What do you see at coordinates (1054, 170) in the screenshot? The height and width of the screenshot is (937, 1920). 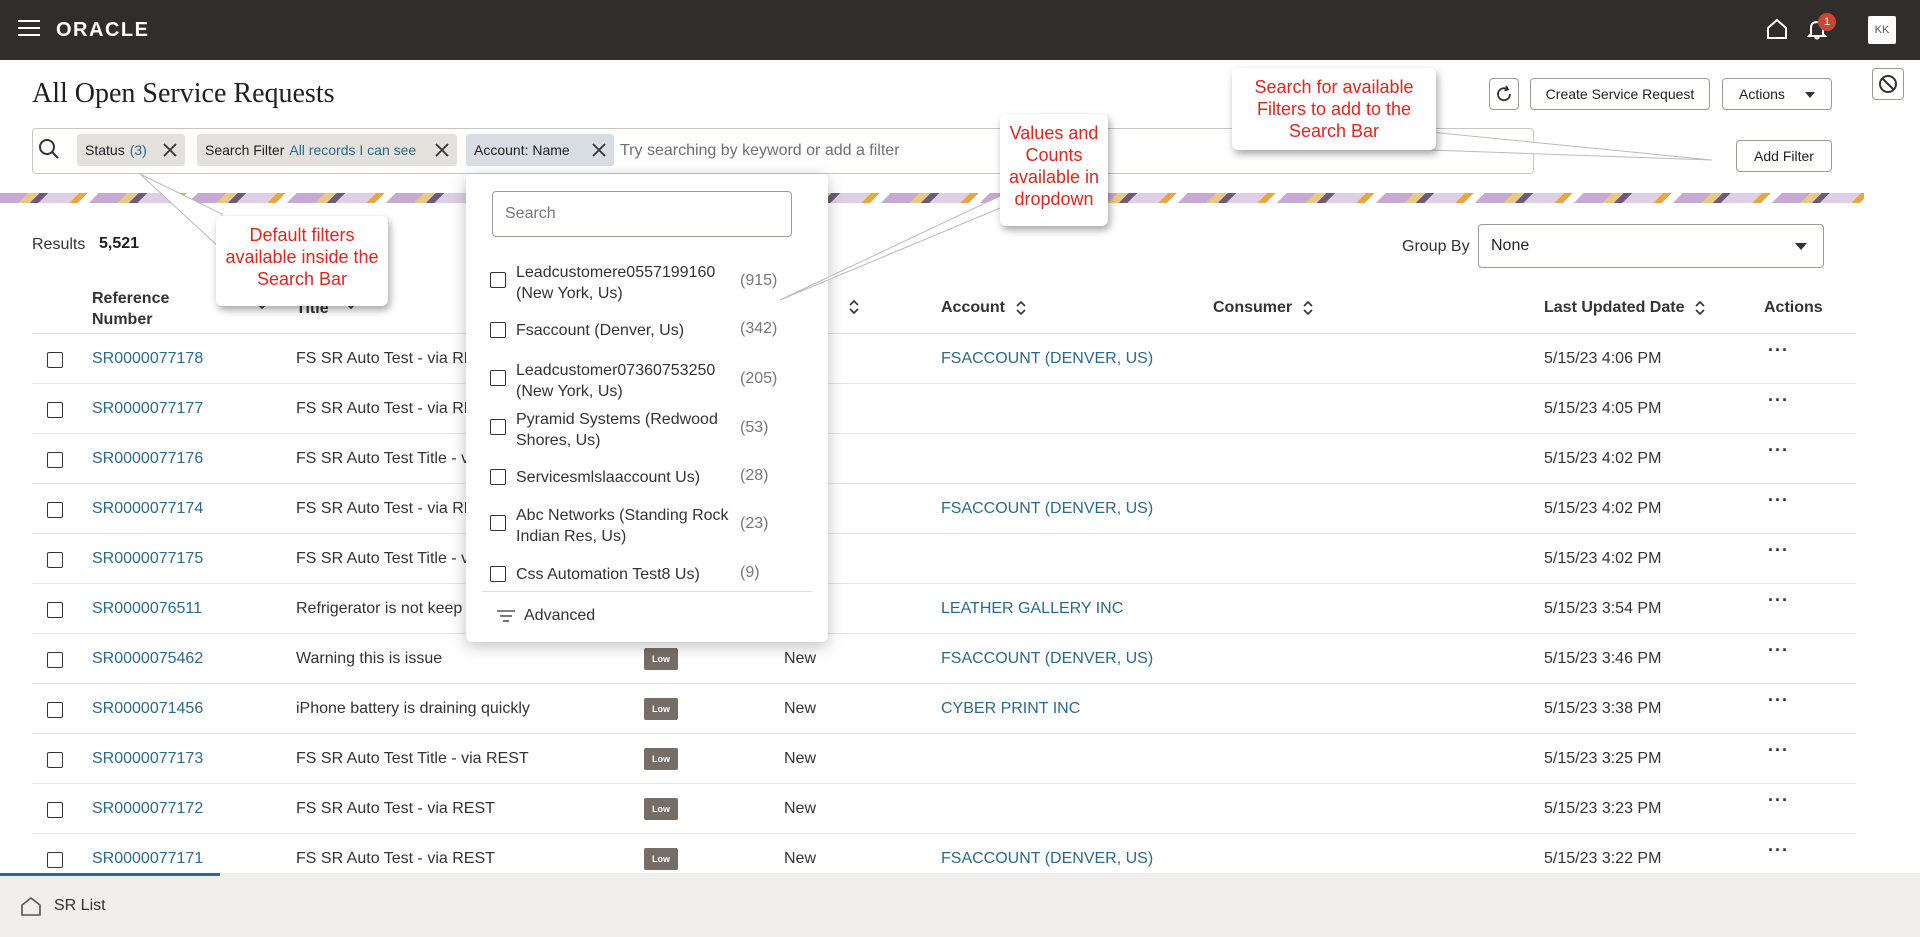 I see `callout-values-counts: Values and Counts available in dropdown` at bounding box center [1054, 170].